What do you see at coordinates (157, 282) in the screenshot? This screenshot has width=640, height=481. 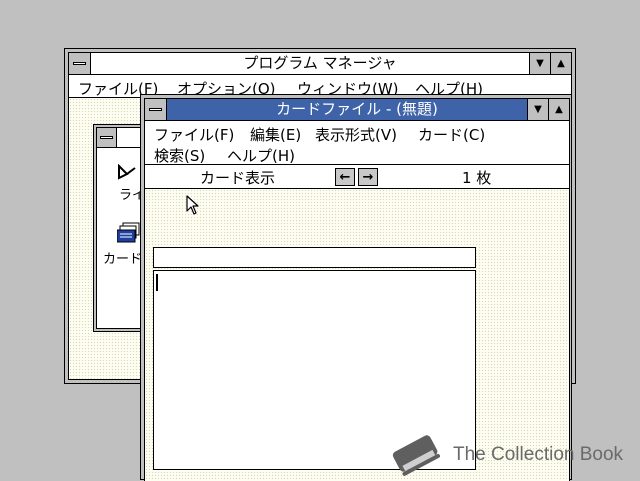 I see `text-caret` at bounding box center [157, 282].